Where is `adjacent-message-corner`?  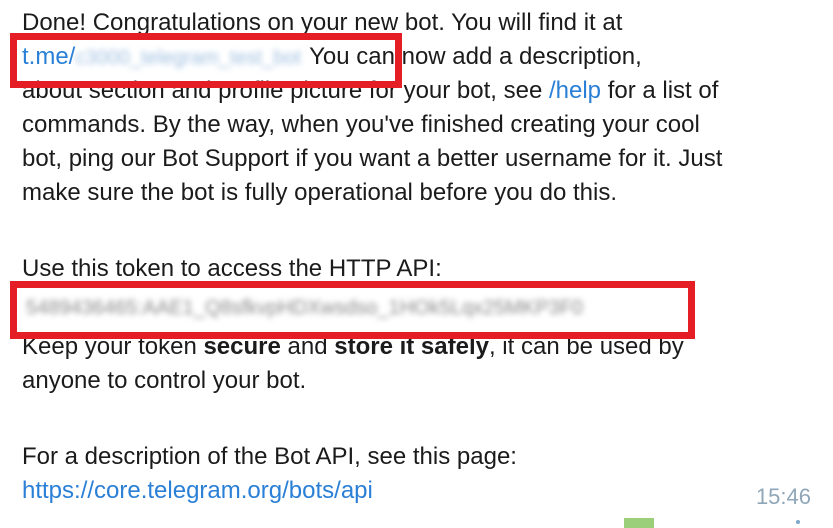
adjacent-message-corner is located at coordinates (639, 523).